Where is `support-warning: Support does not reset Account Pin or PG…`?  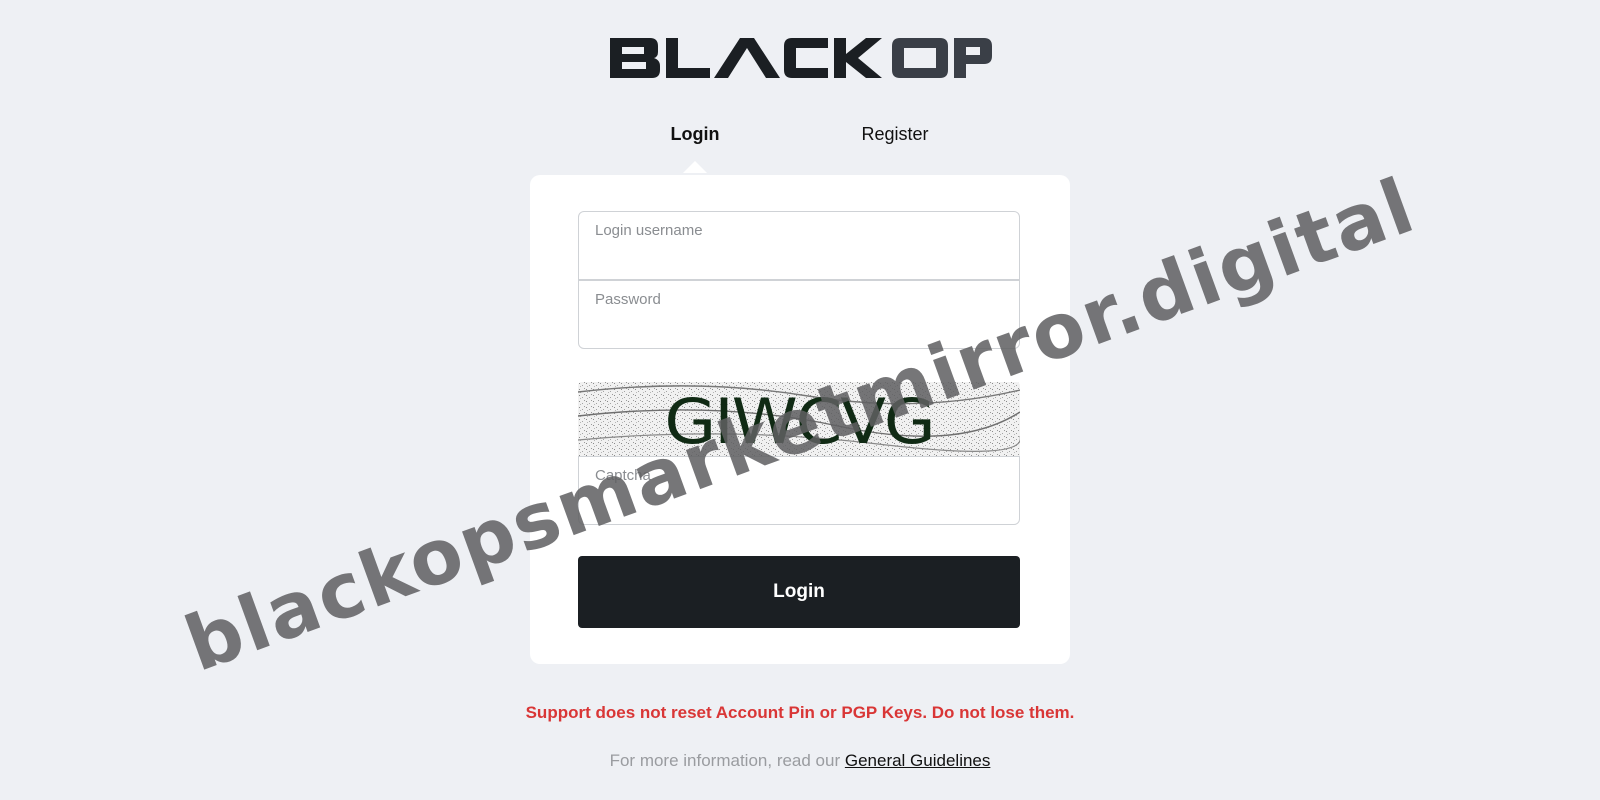 support-warning: Support does not reset Account Pin or PG… is located at coordinates (800, 712).